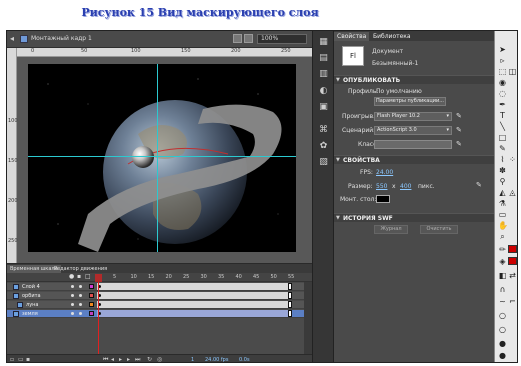  I want to click on width-value: 550, so click(381, 186).